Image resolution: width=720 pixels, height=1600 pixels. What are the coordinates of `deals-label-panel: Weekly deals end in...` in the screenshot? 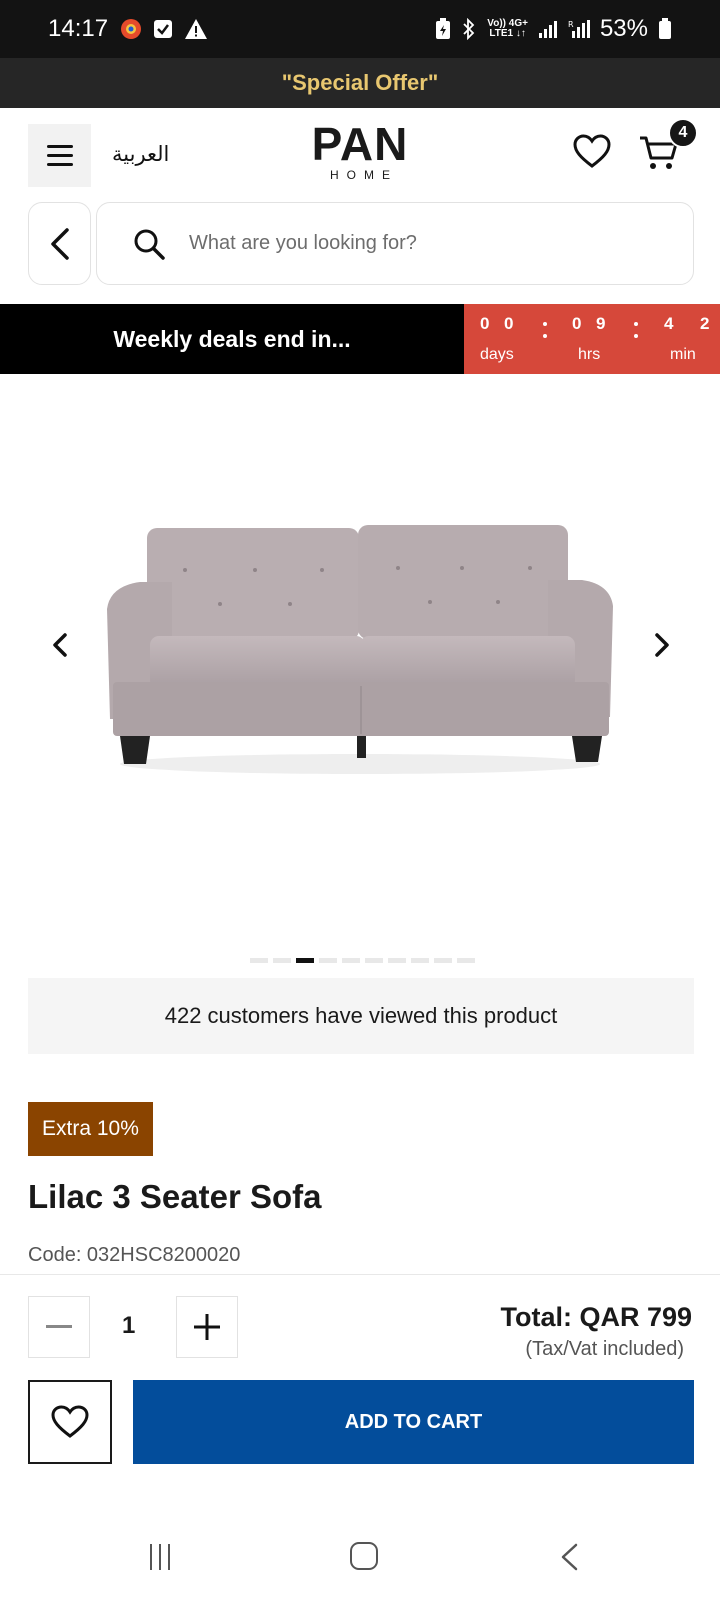 It's located at (232, 339).